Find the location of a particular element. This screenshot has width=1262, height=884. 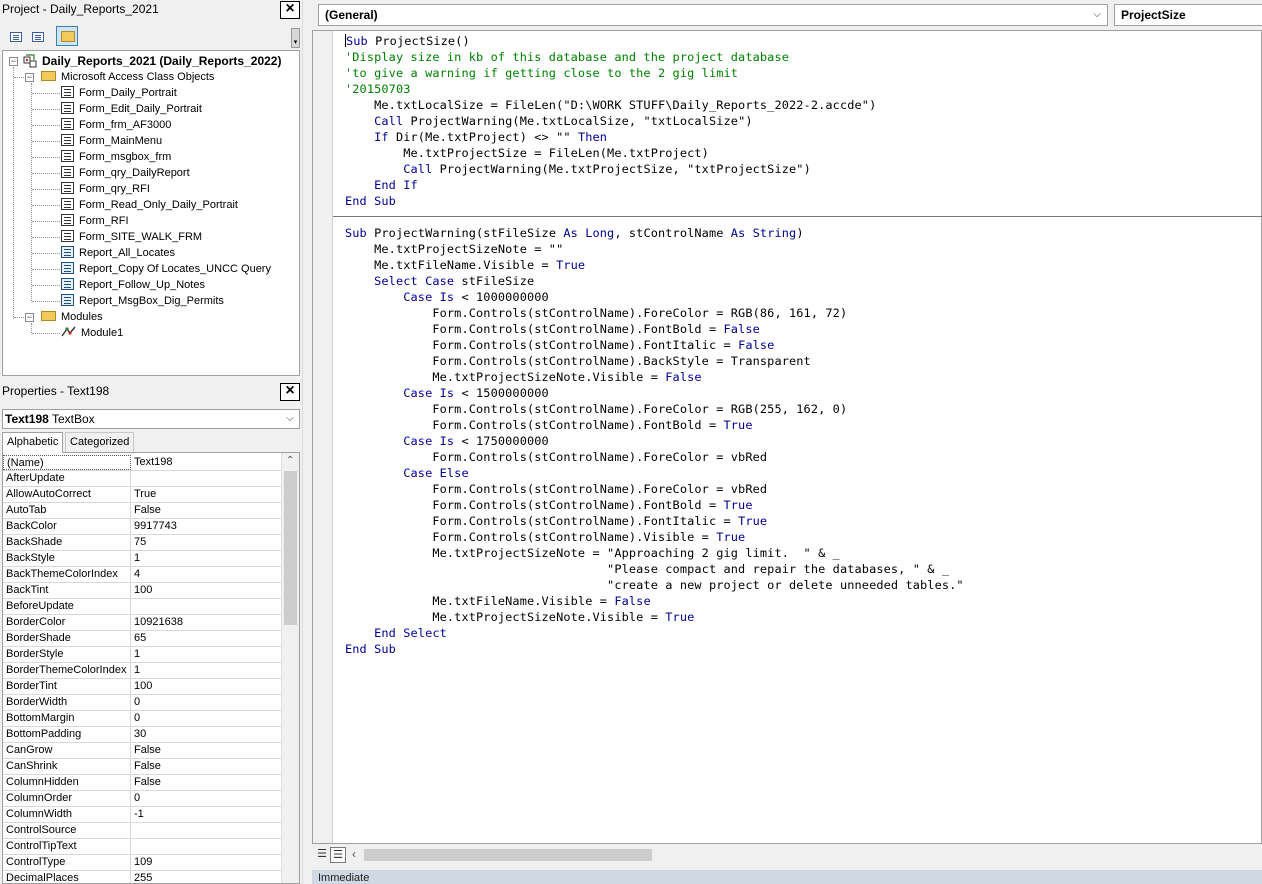

property-row: BackThemeColorIndex 4 is located at coordinates (142, 575).